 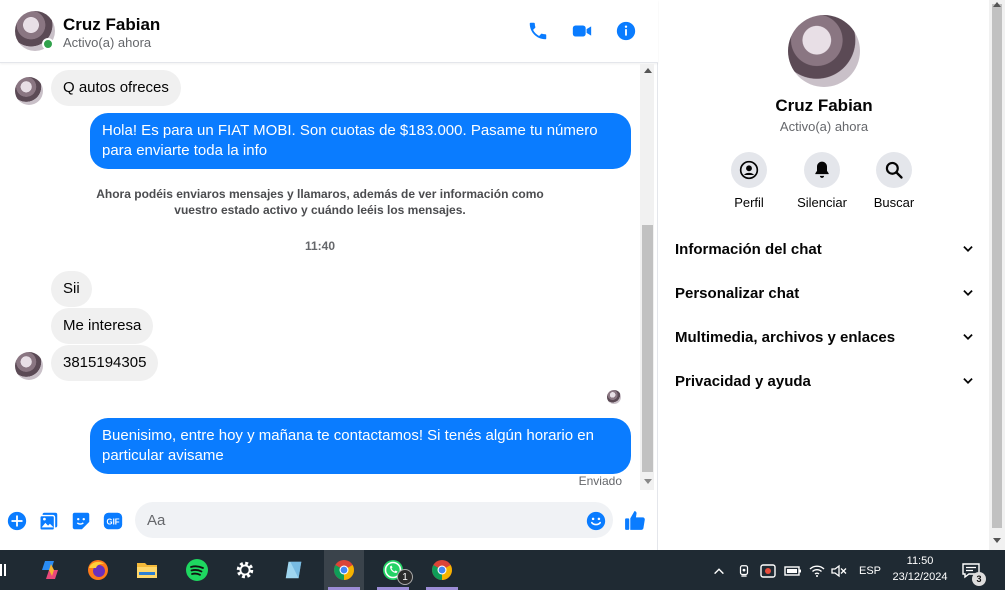 I want to click on wifi-icon, so click(x=817, y=571).